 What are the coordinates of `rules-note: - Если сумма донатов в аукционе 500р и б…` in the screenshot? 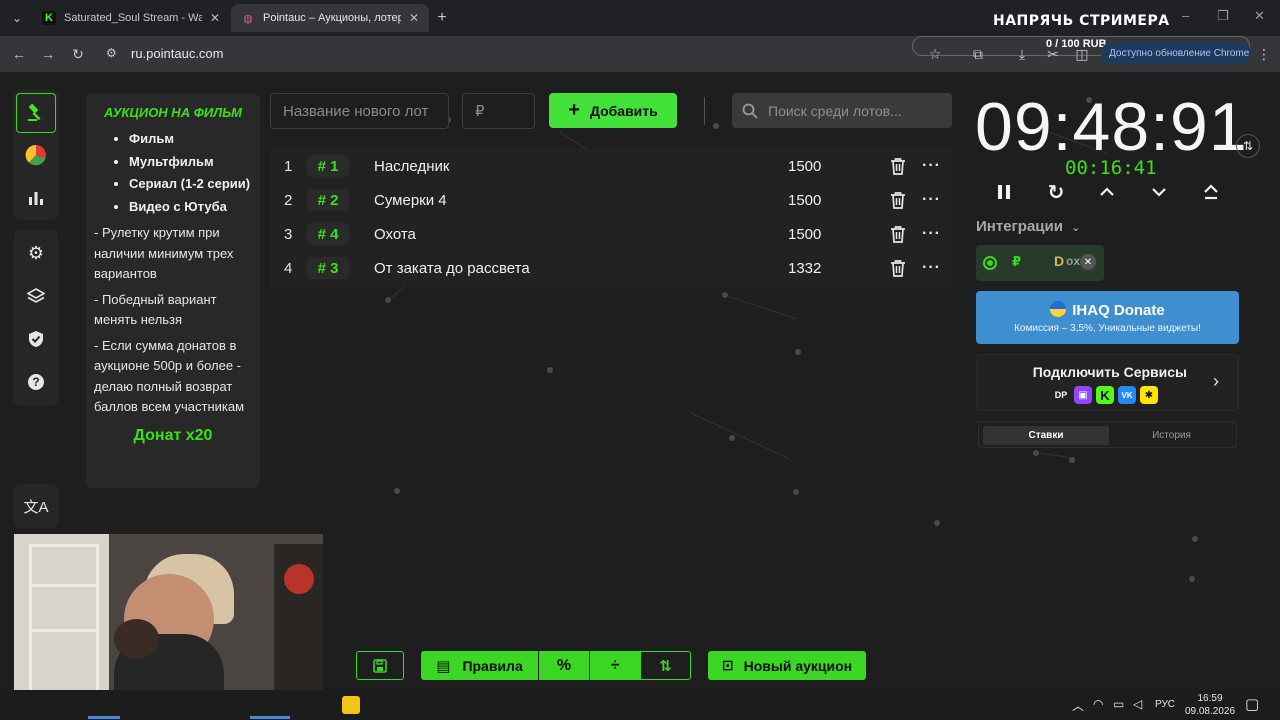 It's located at (169, 376).